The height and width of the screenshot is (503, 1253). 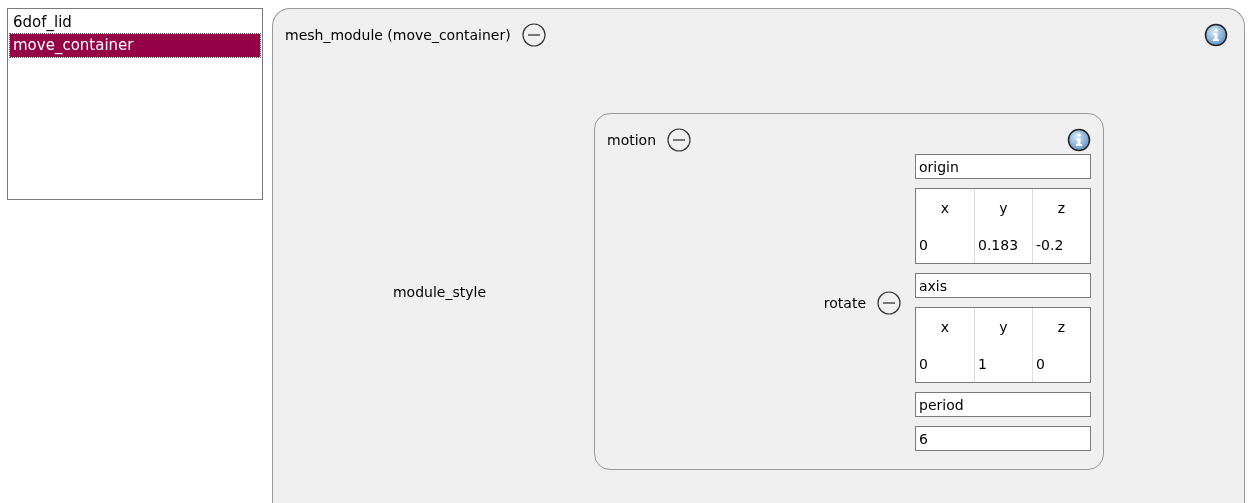 I want to click on list-item: 6dof_lid, so click(x=135, y=22).